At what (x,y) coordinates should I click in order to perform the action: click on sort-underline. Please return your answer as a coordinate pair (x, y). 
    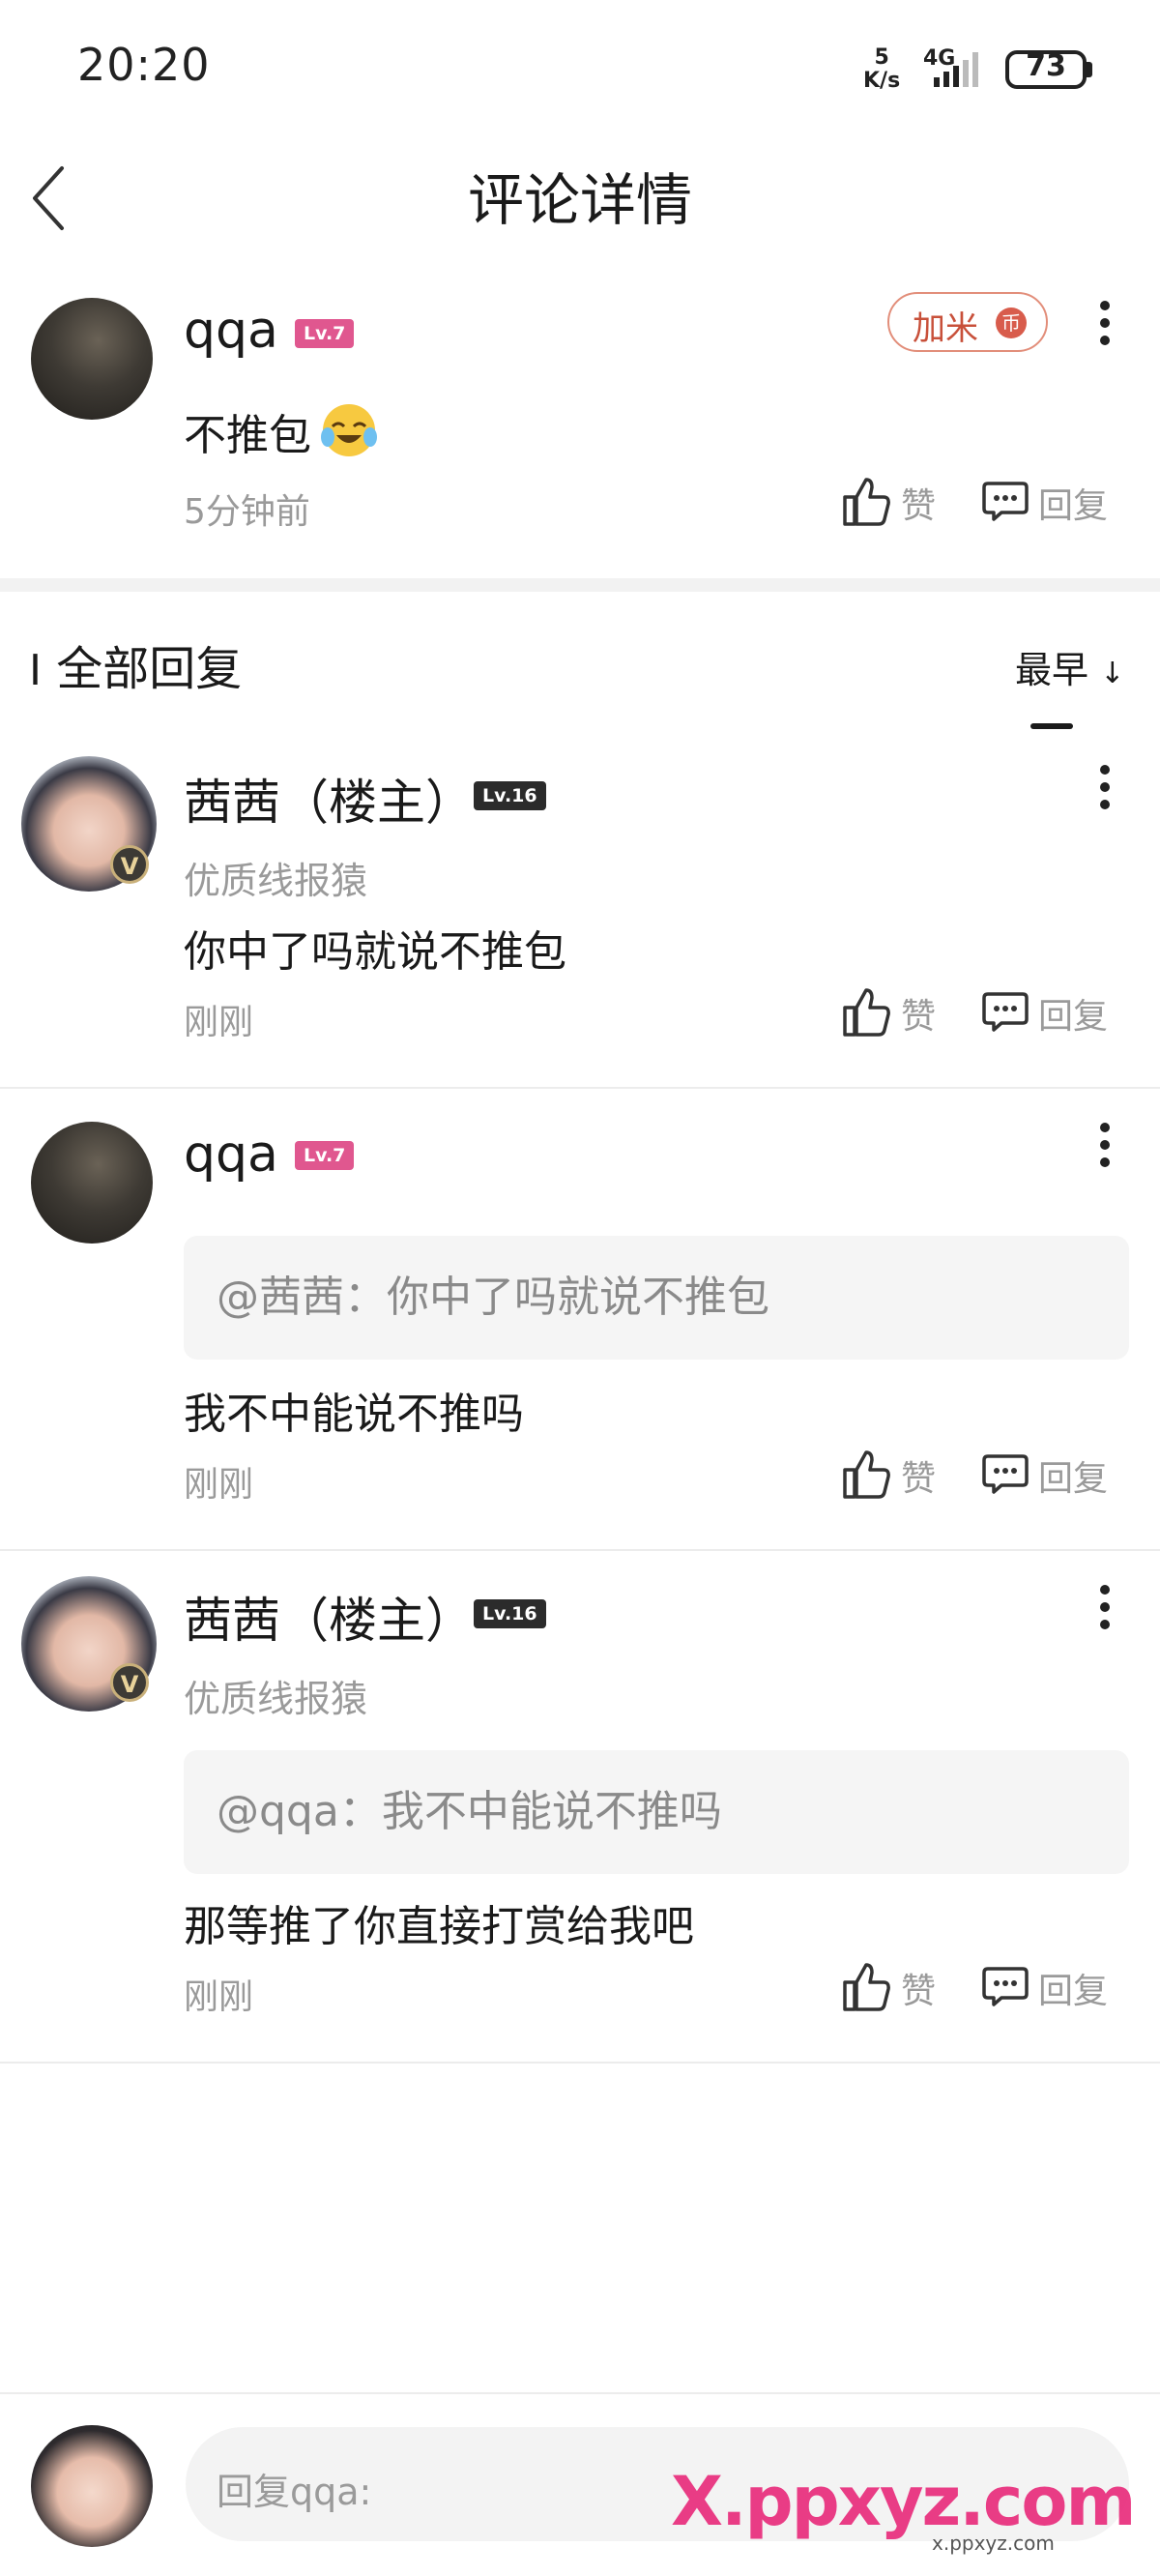
    Looking at the image, I should click on (1052, 726).